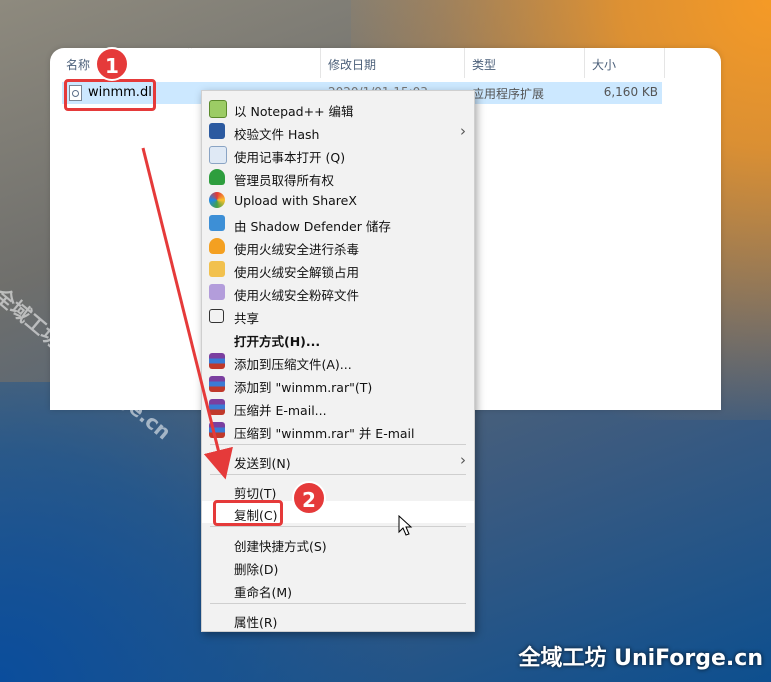  I want to click on mouse-cursor-icon, so click(405, 525).